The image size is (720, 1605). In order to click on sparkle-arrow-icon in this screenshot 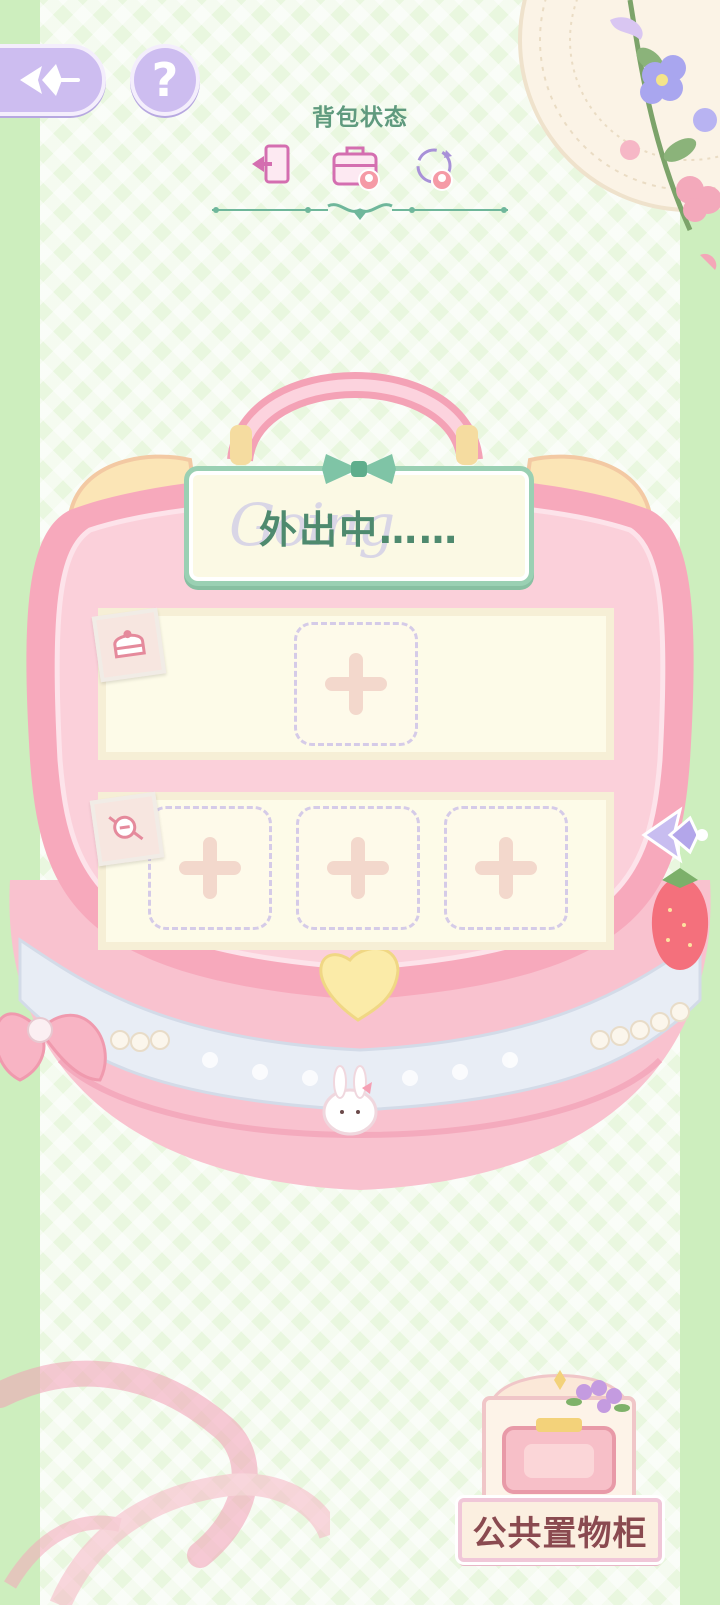, I will do `click(50, 80)`.